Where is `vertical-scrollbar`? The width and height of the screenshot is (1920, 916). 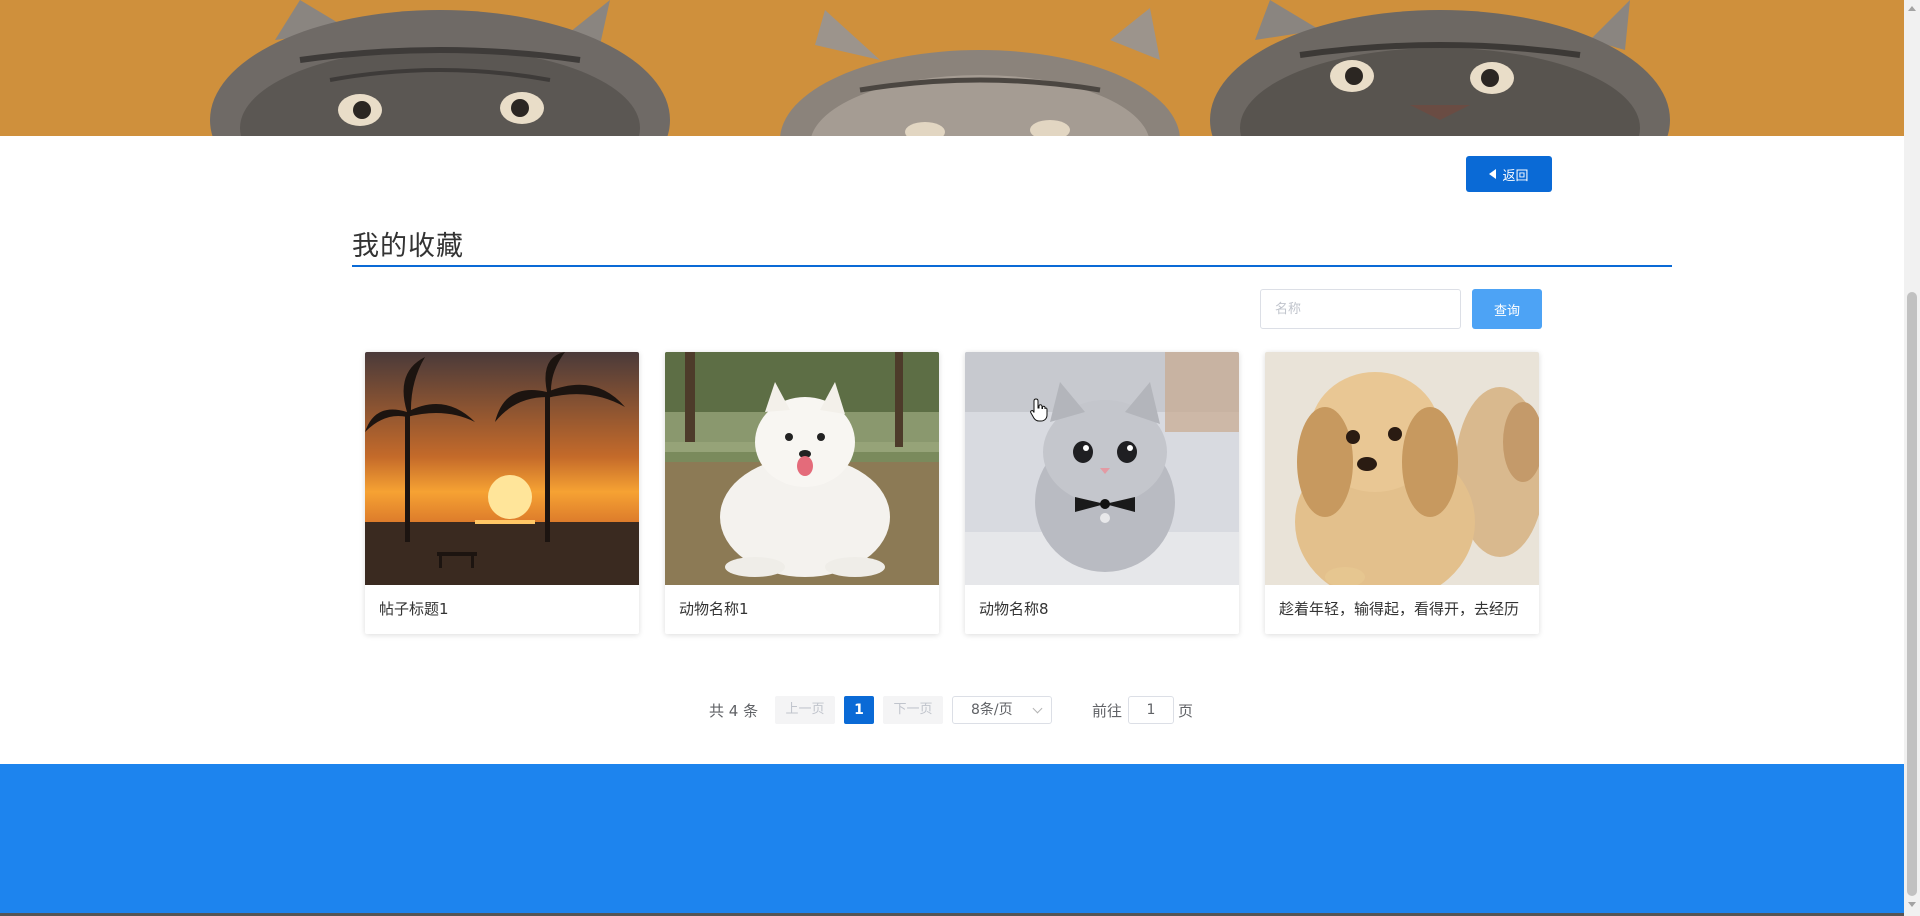
vertical-scrollbar is located at coordinates (1912, 458).